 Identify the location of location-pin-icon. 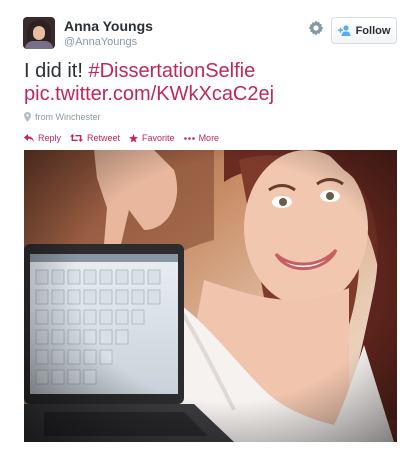
(27, 117).